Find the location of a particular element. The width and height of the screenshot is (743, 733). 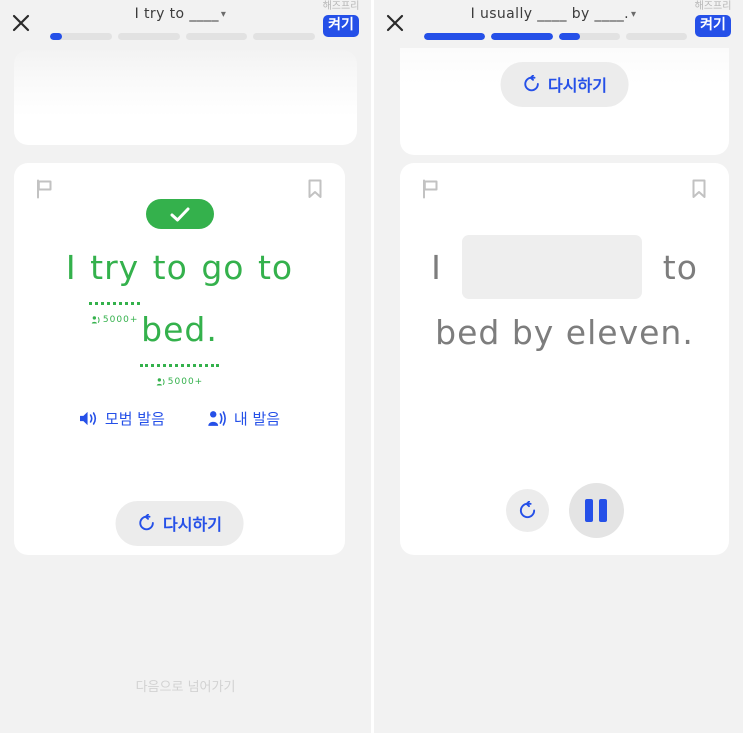

sentence-word-text: bed. is located at coordinates (179, 329).